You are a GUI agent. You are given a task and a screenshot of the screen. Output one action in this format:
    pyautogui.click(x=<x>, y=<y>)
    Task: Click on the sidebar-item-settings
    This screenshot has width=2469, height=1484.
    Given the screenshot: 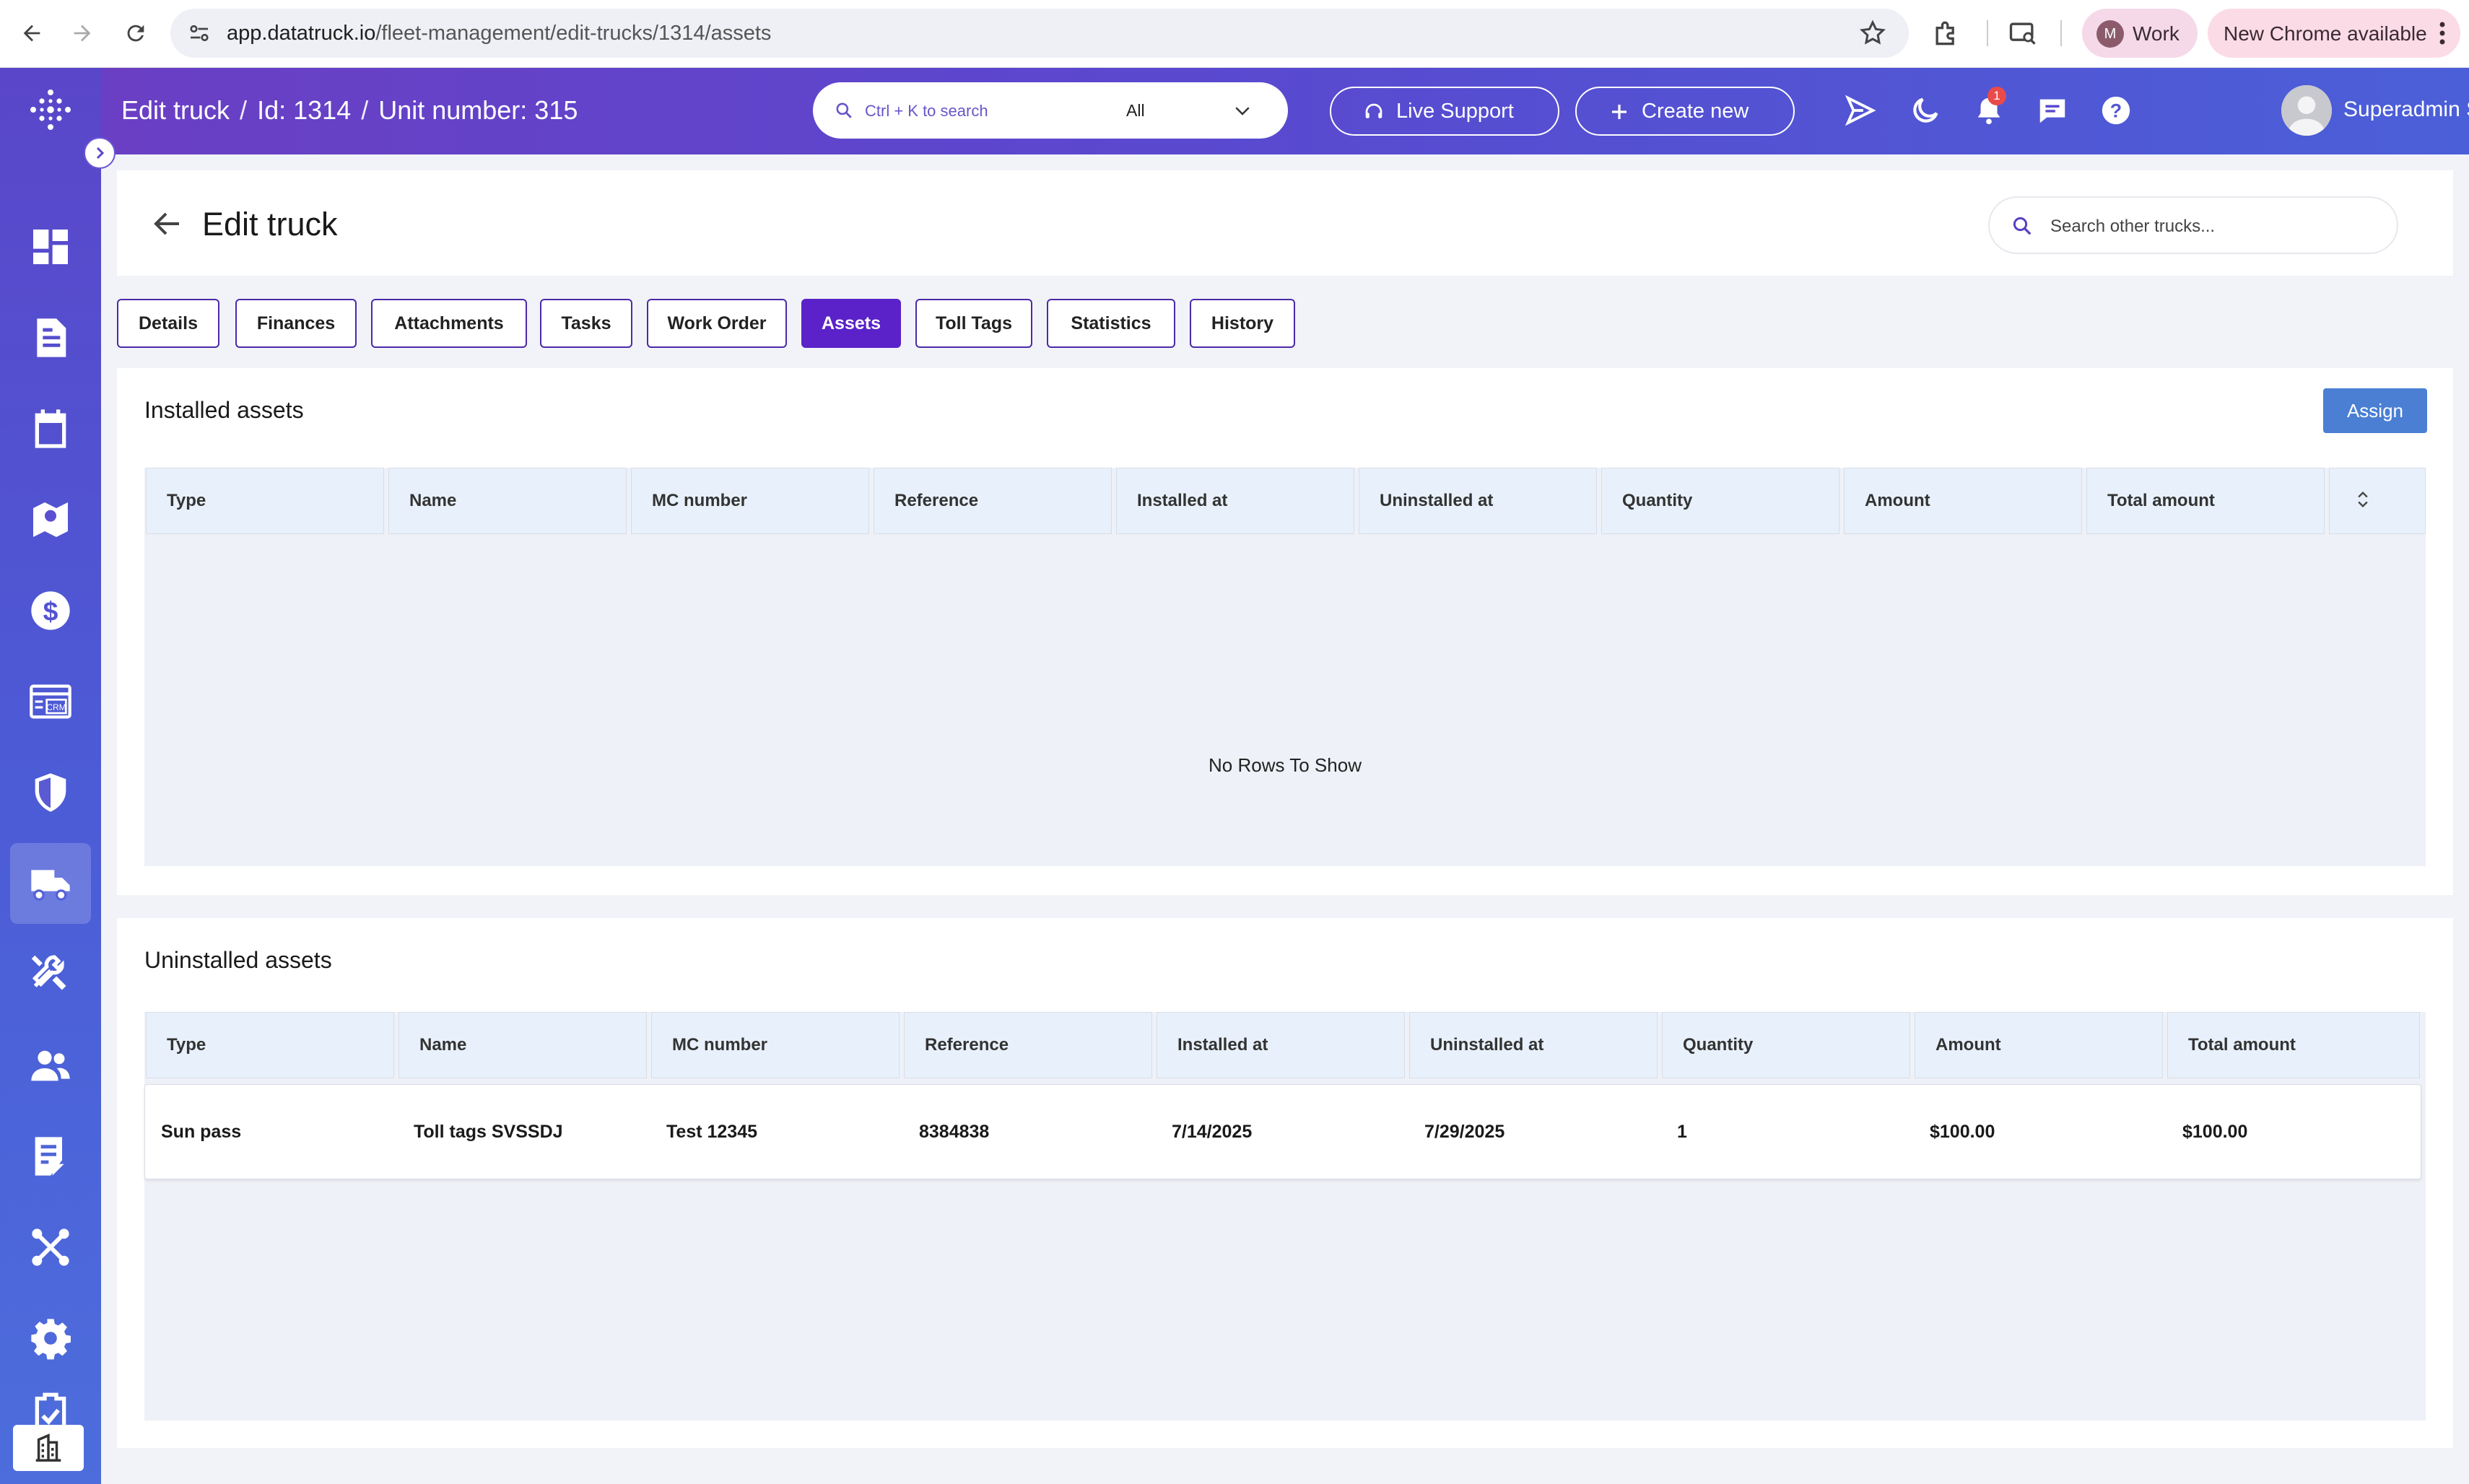 What is the action you would take?
    pyautogui.click(x=51, y=1338)
    